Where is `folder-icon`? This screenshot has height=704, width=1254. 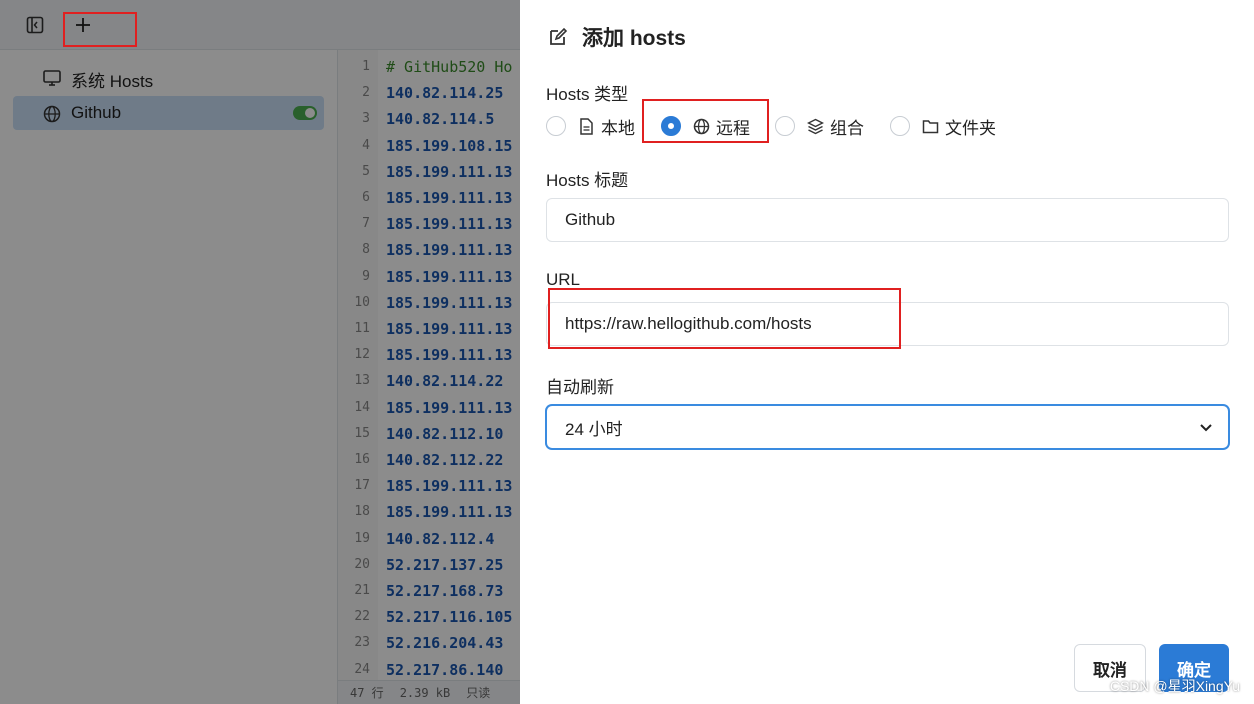 folder-icon is located at coordinates (930, 126).